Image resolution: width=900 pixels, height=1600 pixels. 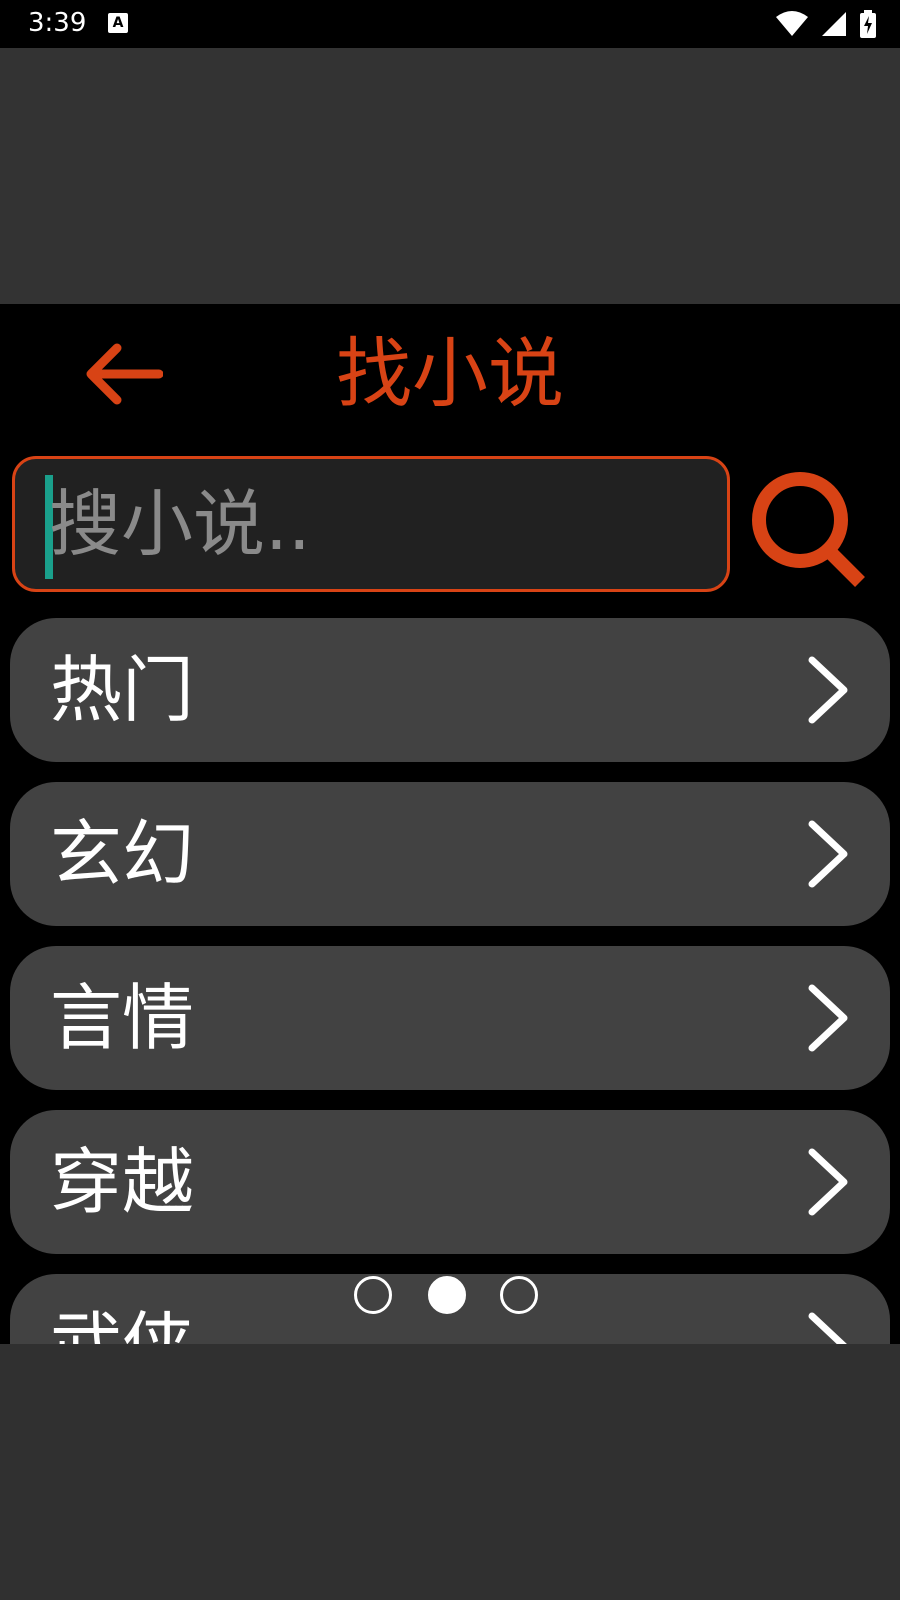 I want to click on back-button, so click(x=123, y=374).